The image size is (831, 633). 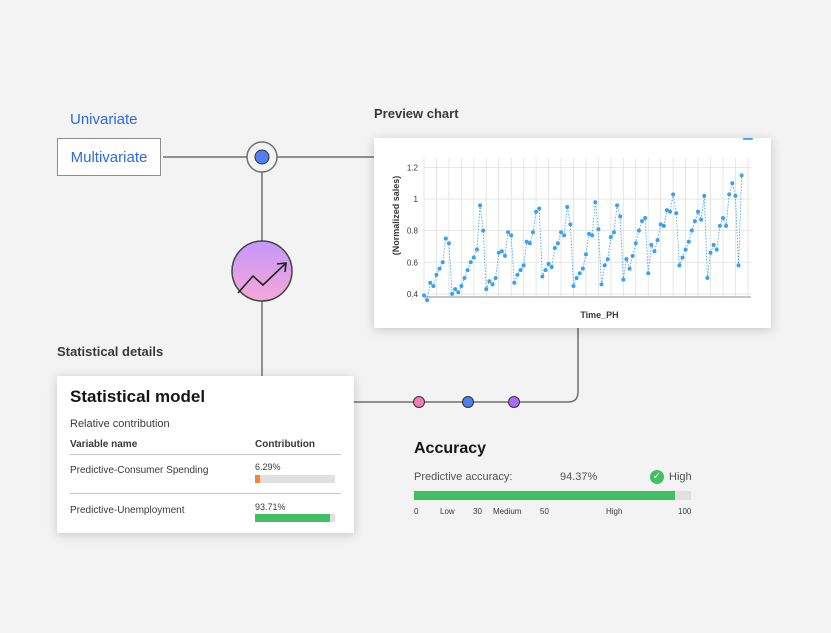 What do you see at coordinates (262, 157) in the screenshot?
I see `hub-node` at bounding box center [262, 157].